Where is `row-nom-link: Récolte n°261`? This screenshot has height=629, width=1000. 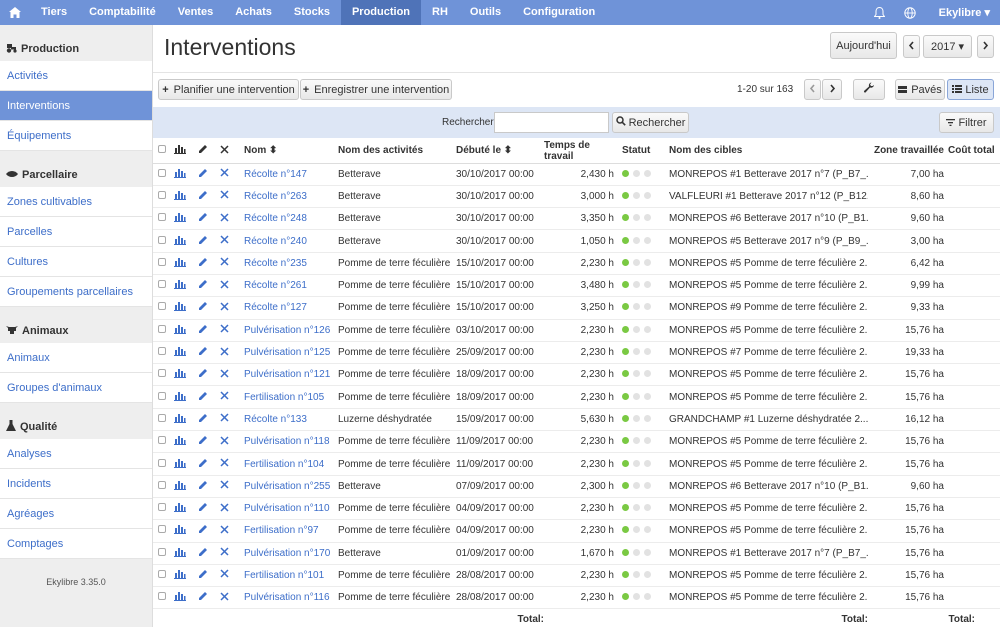 row-nom-link: Récolte n°261 is located at coordinates (291, 286).